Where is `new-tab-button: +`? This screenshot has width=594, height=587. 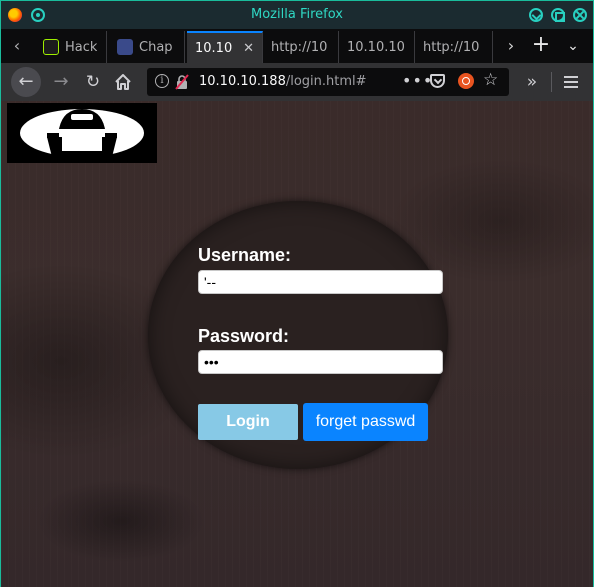 new-tab-button: + is located at coordinates (541, 45).